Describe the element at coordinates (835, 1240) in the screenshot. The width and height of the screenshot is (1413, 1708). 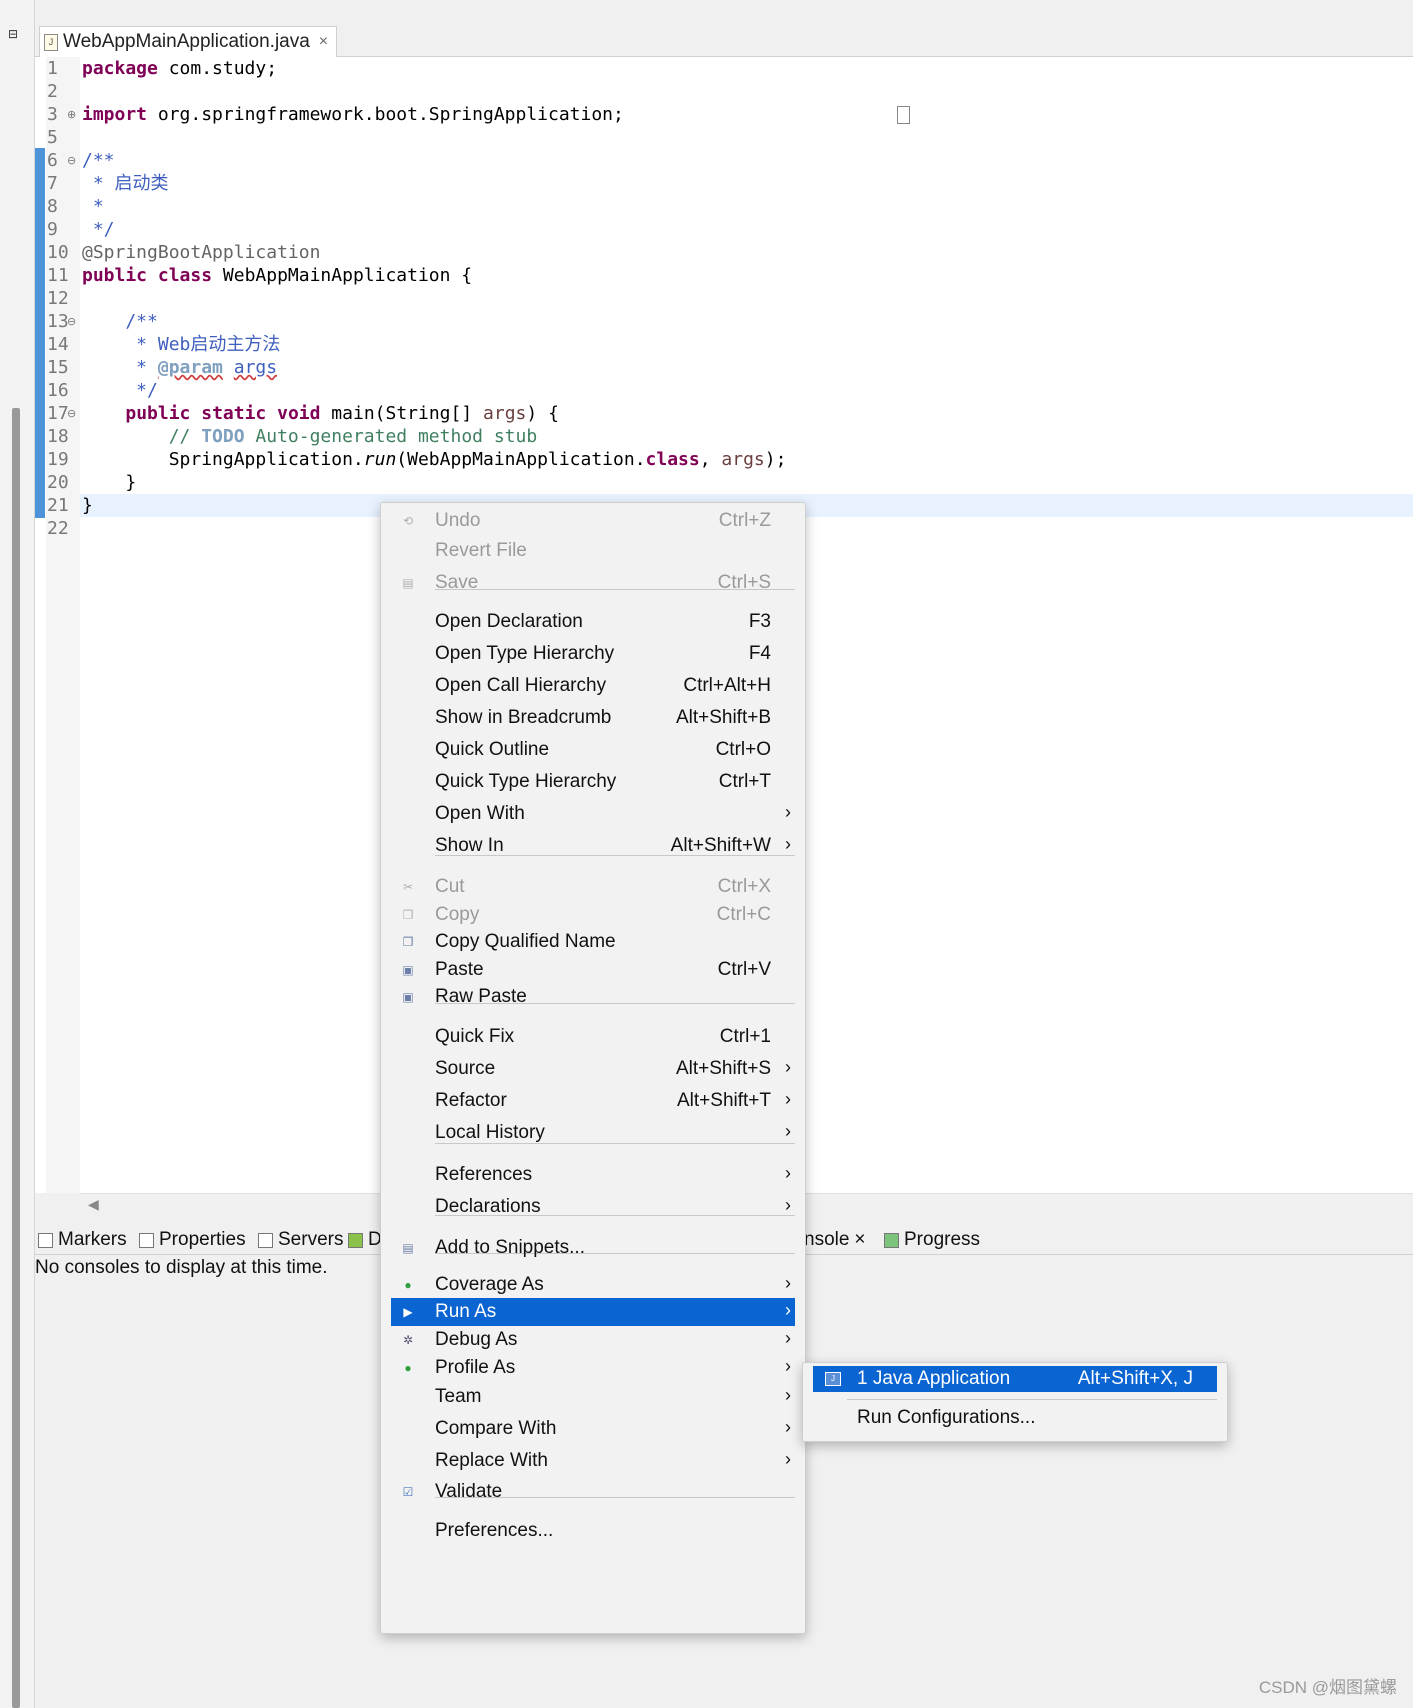
I see `tab-console: nsole ×` at that location.